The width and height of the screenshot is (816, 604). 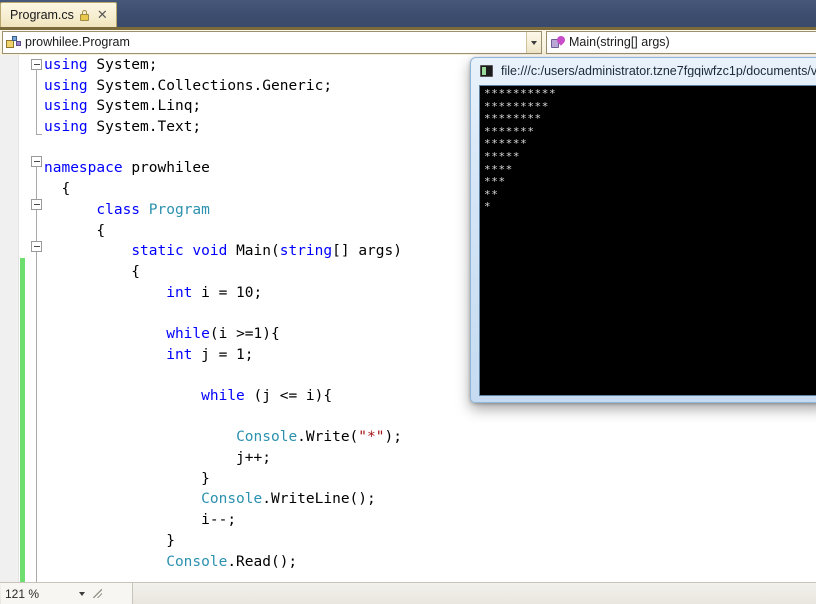 I want to click on document-tab-program-cs: Program.cs ✕, so click(x=58, y=14).